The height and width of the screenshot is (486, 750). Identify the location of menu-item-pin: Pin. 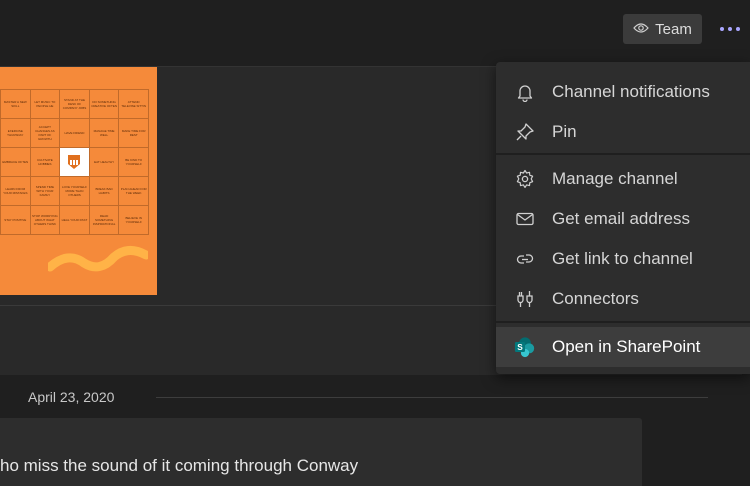
(623, 132).